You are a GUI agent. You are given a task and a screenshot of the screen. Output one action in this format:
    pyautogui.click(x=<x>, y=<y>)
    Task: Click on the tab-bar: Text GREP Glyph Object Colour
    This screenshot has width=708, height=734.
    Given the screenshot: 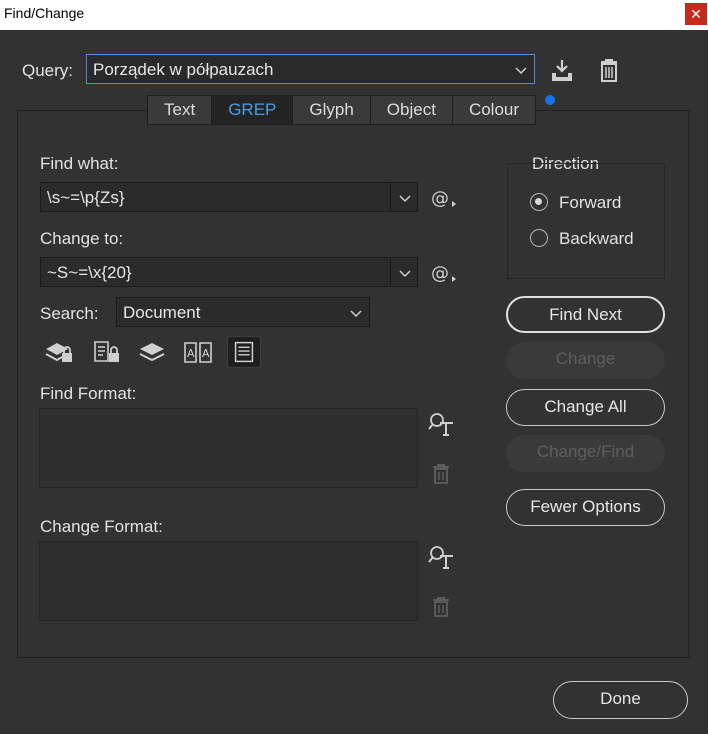 What is the action you would take?
    pyautogui.click(x=342, y=110)
    